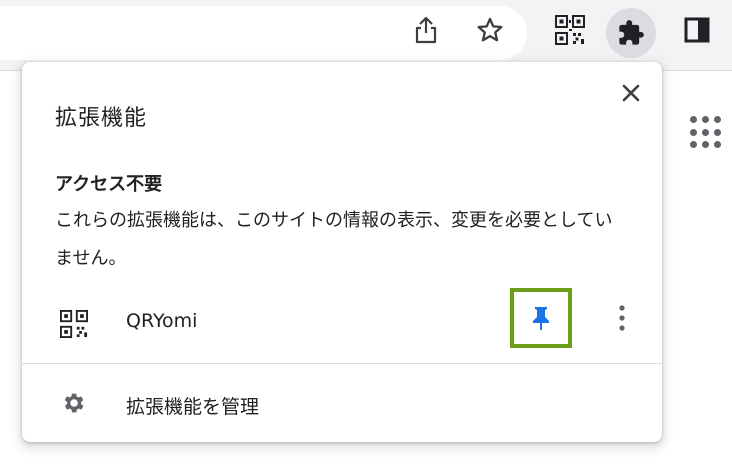 Image resolution: width=732 pixels, height=474 pixels. What do you see at coordinates (109, 184) in the screenshot?
I see `section-heading: アクセス不要` at bounding box center [109, 184].